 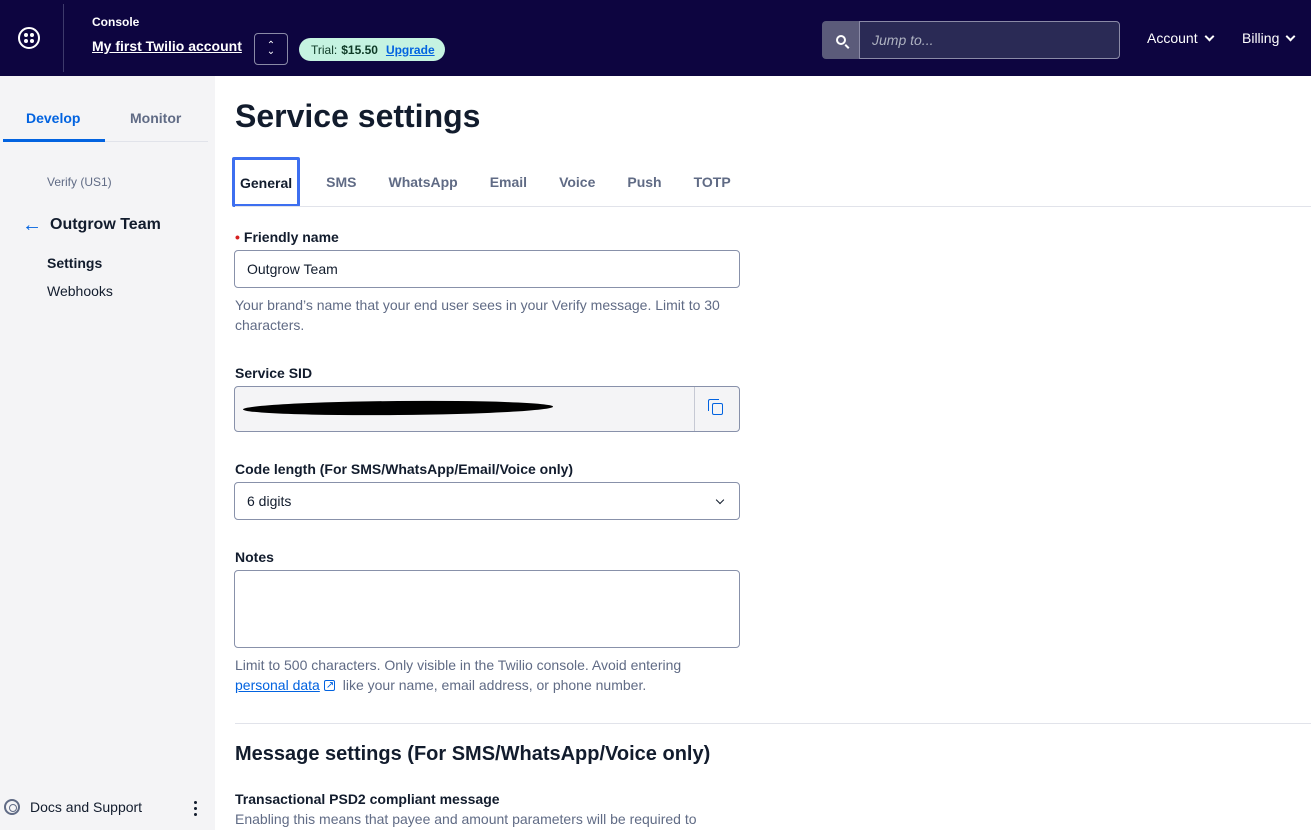 I want to click on notes-label: Notes, so click(x=254, y=557).